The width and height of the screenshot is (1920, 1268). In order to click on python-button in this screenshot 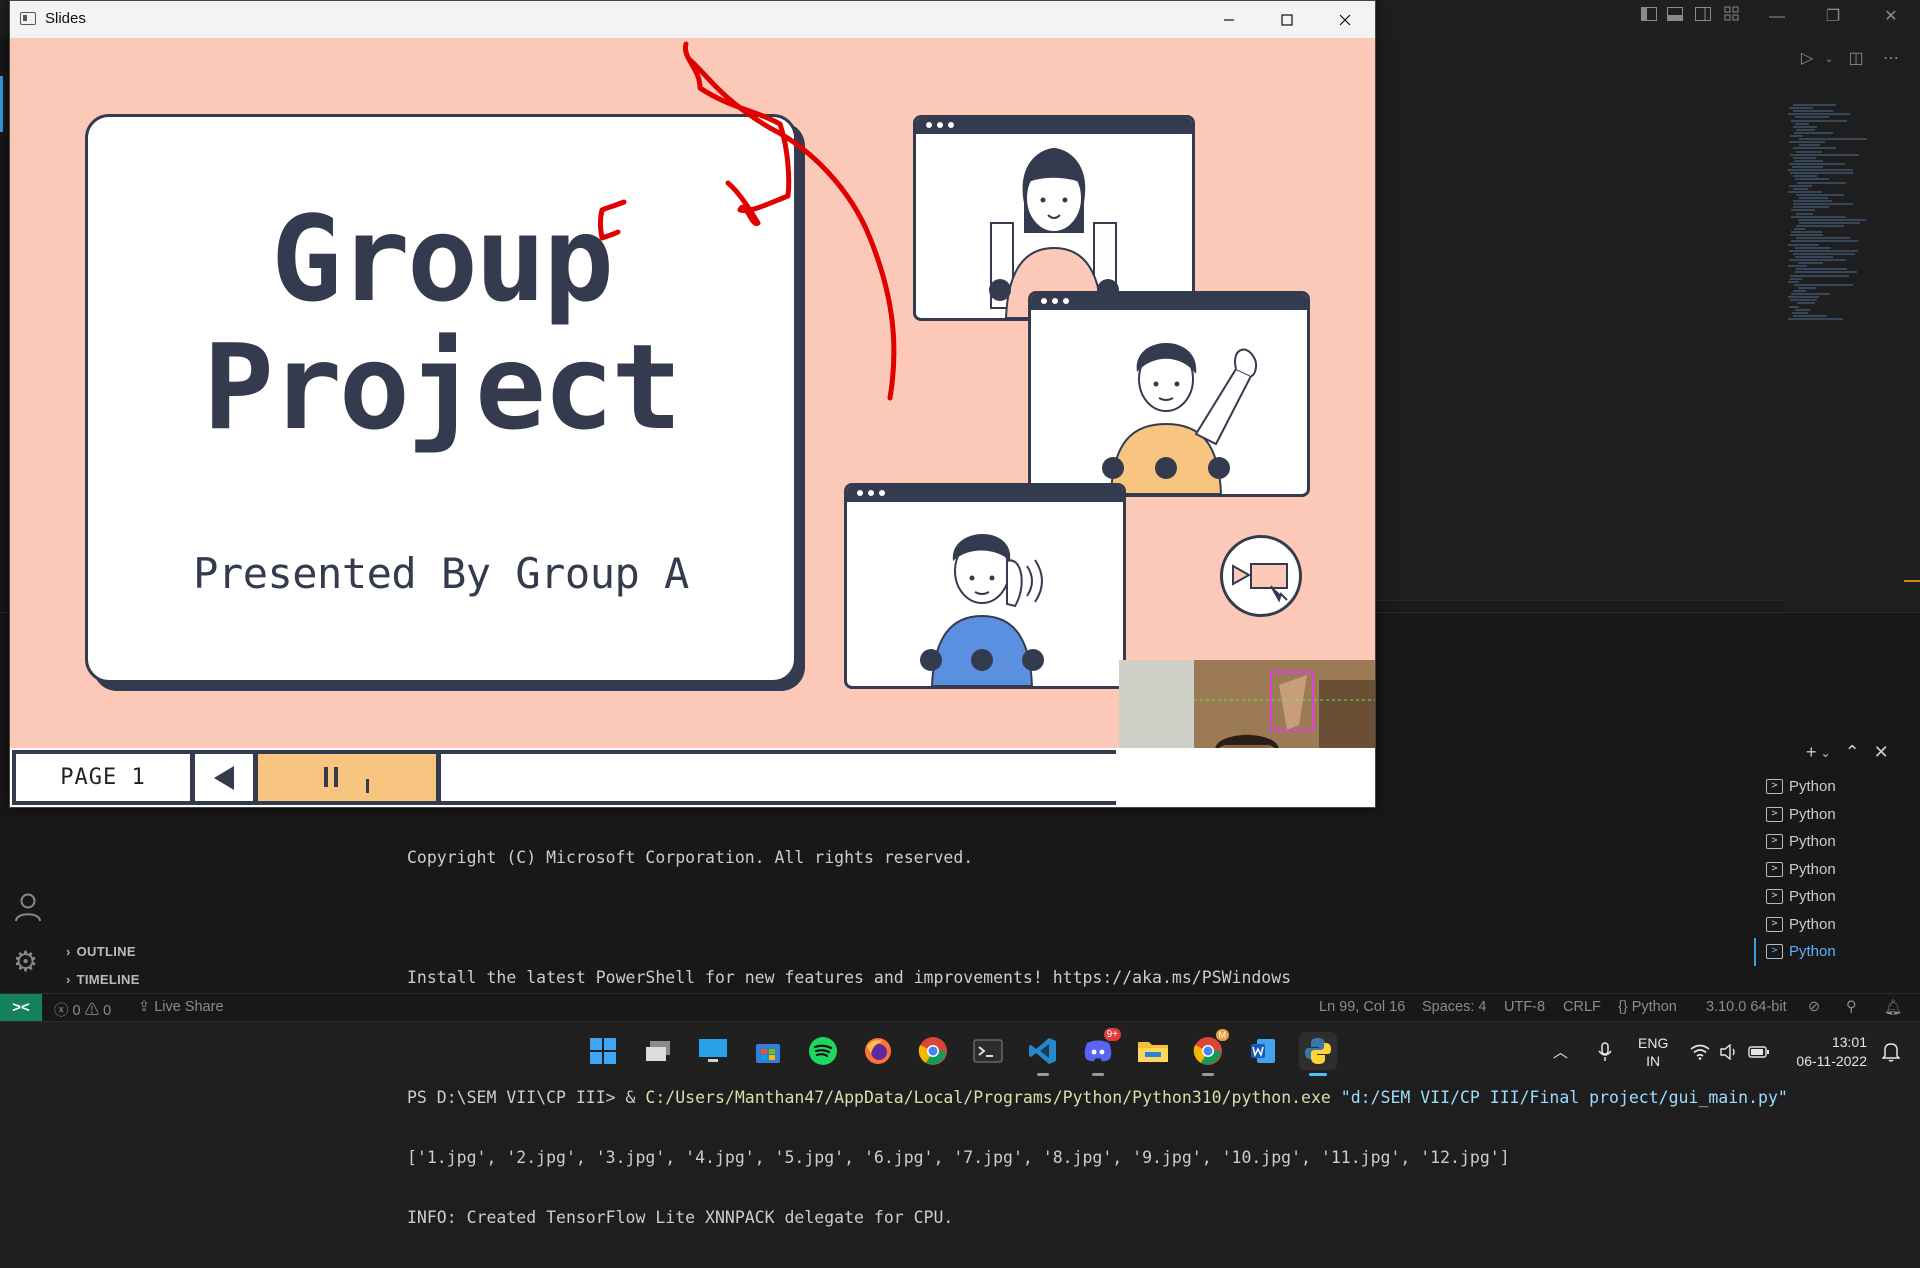, I will do `click(1318, 1054)`.